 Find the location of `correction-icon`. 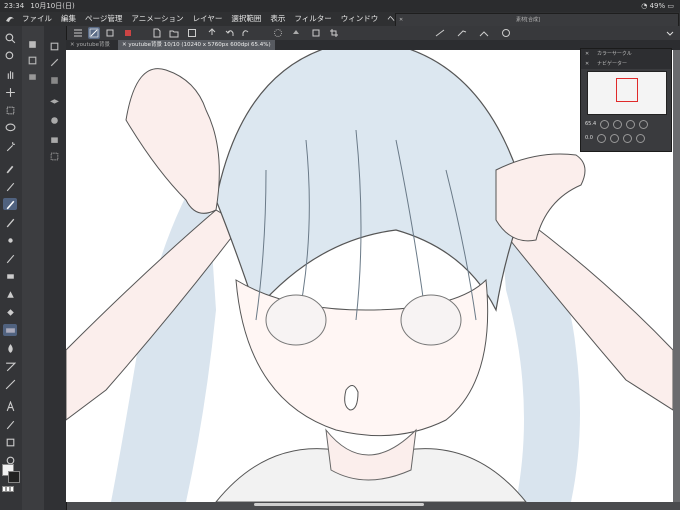

correction-icon is located at coordinates (10, 442).